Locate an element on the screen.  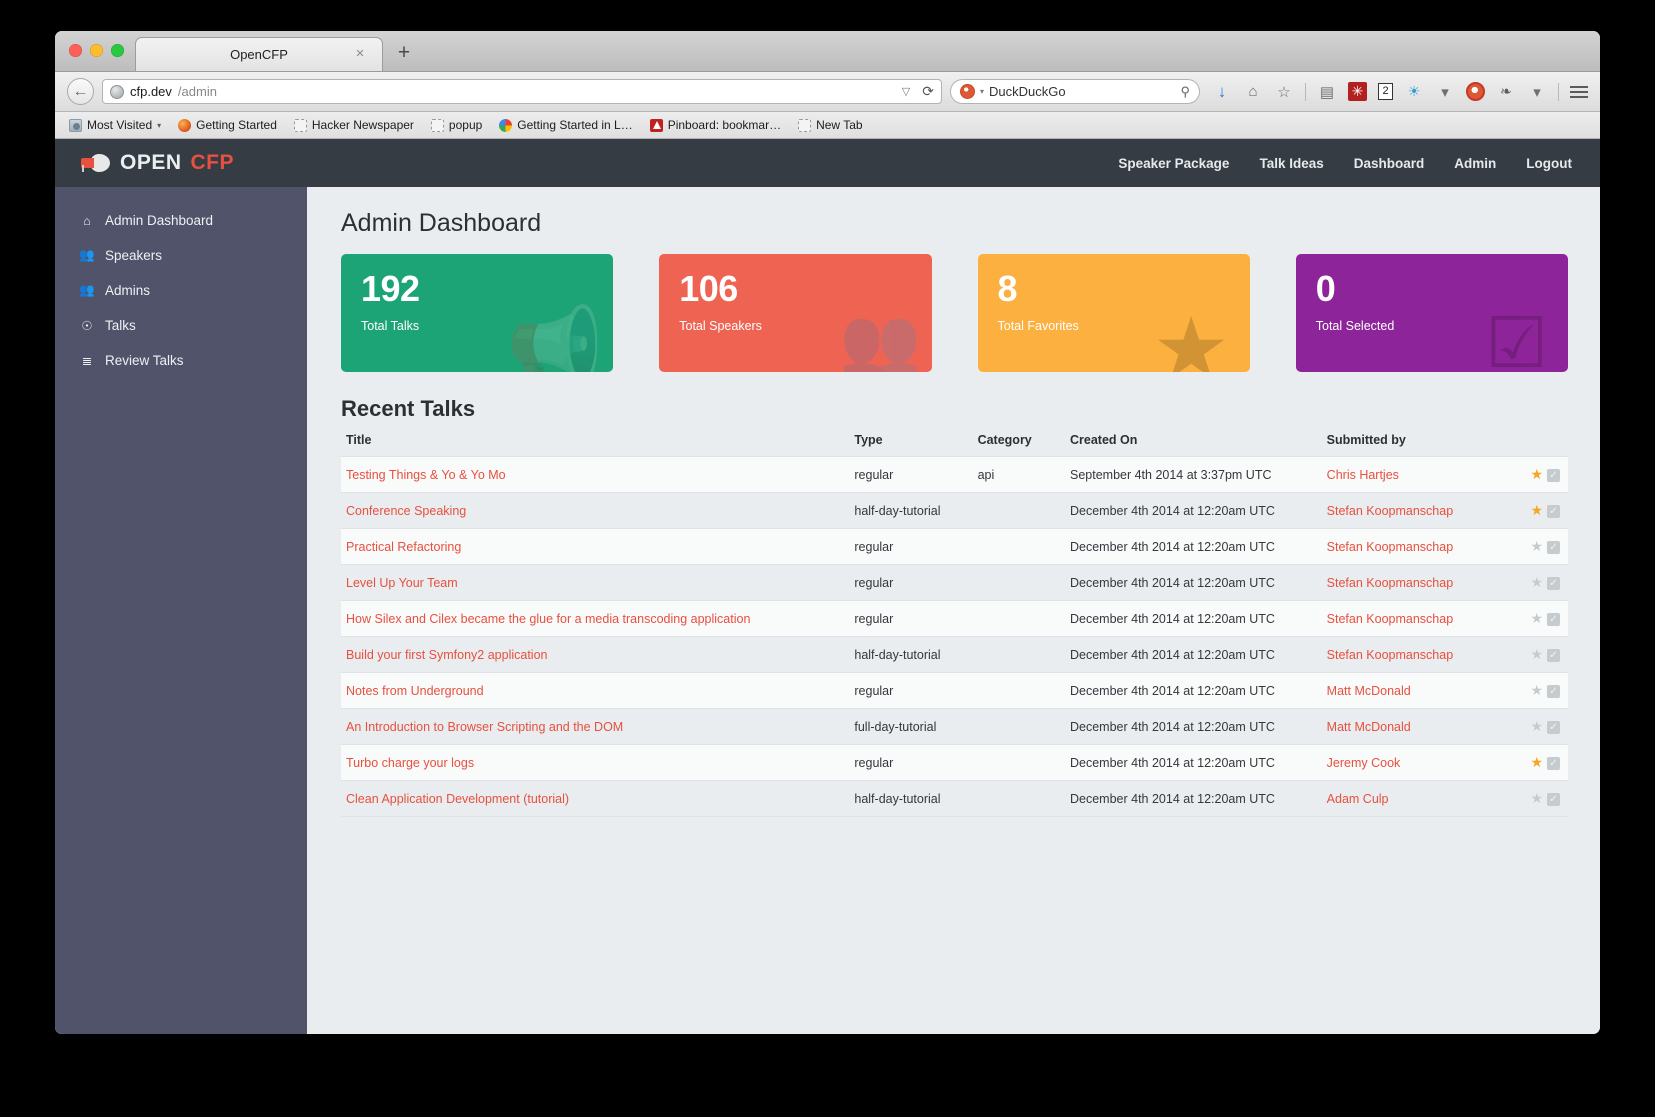
opencfp-logo: OPEN CFP is located at coordinates (157, 163).